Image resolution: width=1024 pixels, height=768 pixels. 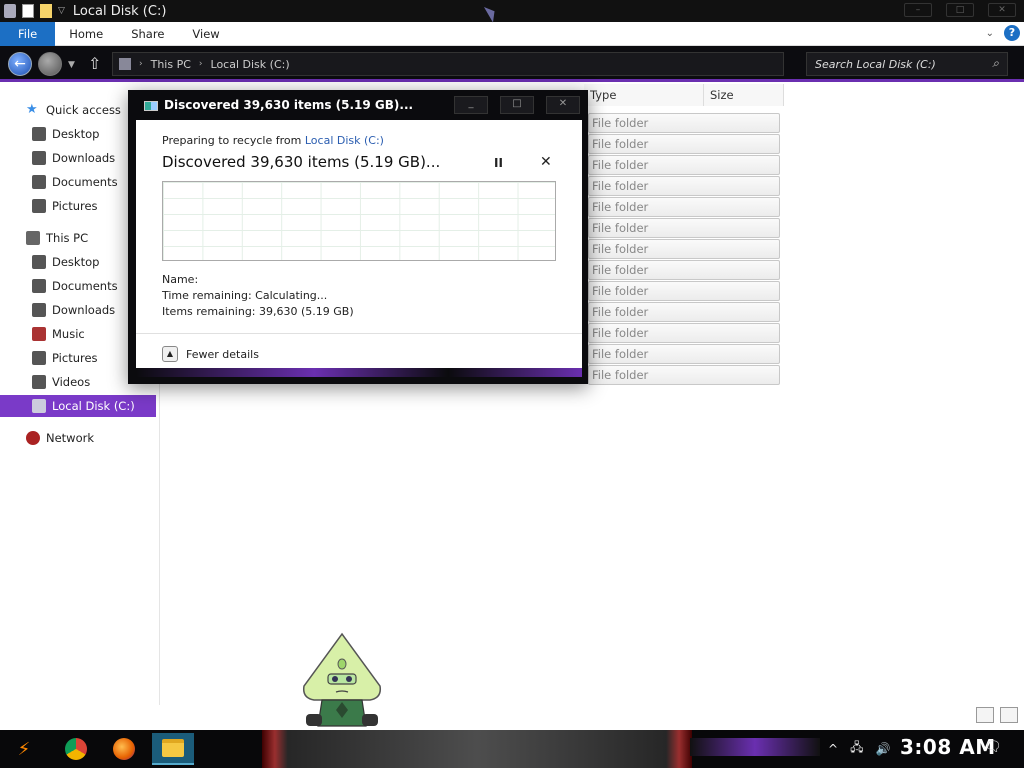 I want to click on dialog-accent-strip, so click(x=359, y=372).